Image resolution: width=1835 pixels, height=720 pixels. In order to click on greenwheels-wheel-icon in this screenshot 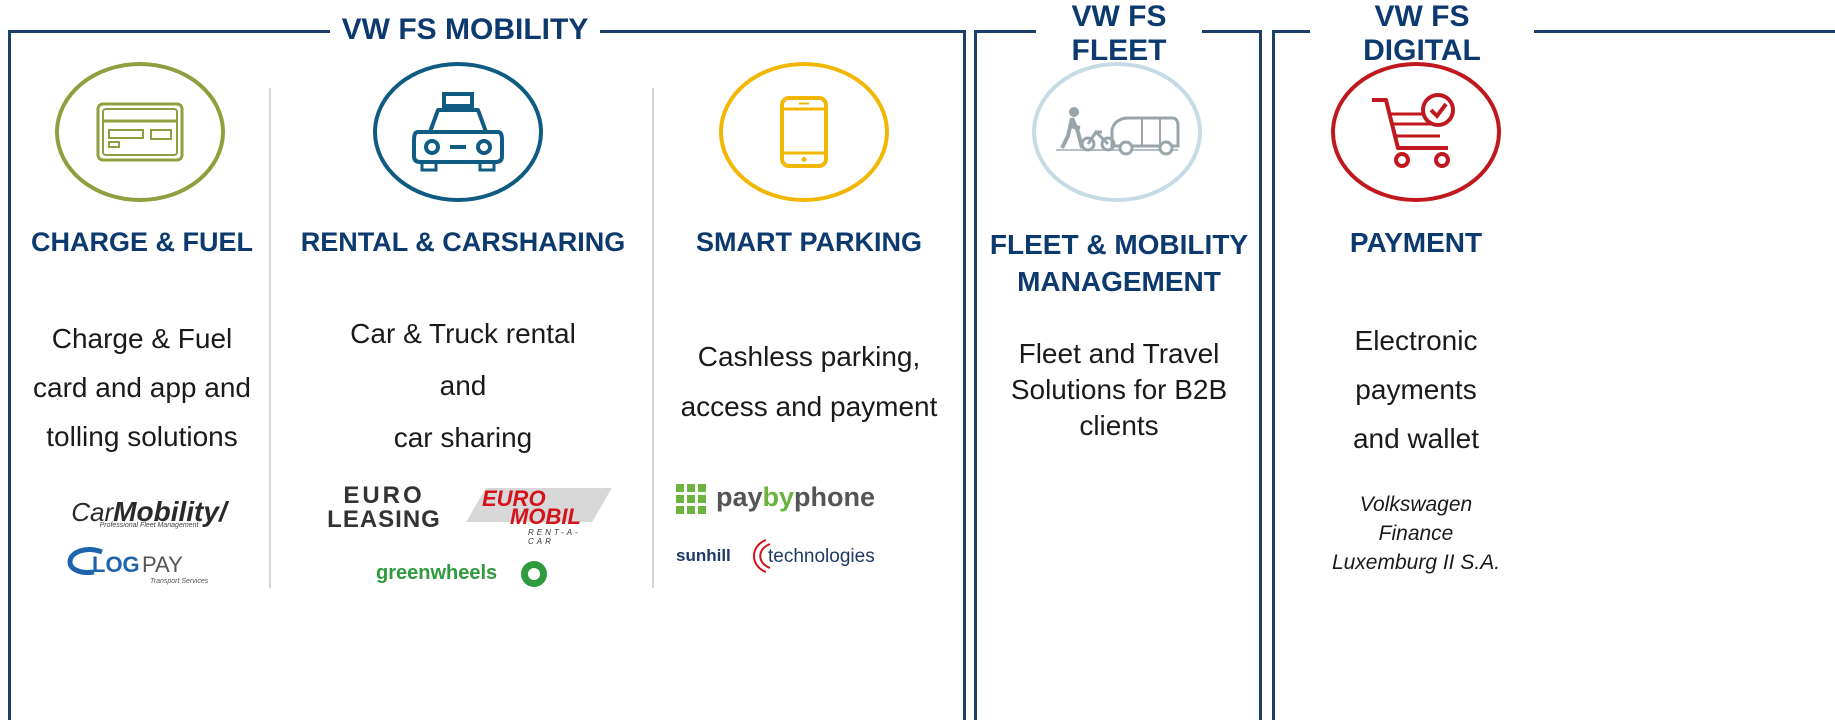, I will do `click(534, 574)`.